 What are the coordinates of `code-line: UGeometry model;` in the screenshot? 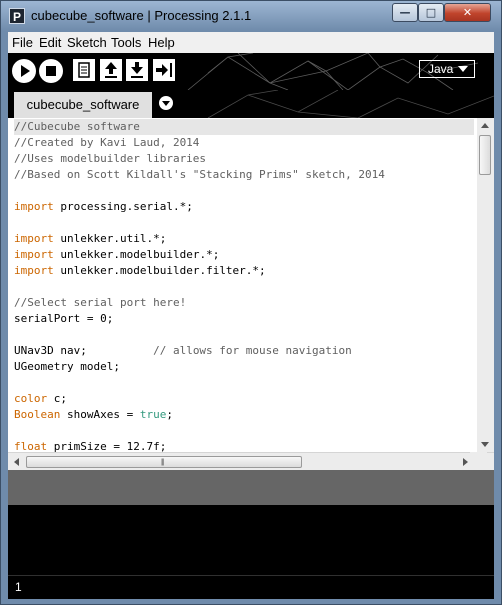 It's located at (244, 367).